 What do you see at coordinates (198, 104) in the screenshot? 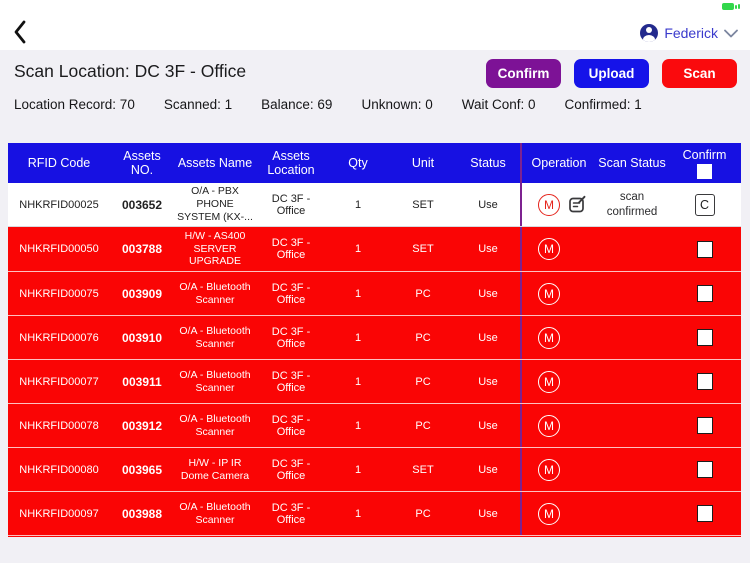
I see `stat-scanned: Scanned: 1` at bounding box center [198, 104].